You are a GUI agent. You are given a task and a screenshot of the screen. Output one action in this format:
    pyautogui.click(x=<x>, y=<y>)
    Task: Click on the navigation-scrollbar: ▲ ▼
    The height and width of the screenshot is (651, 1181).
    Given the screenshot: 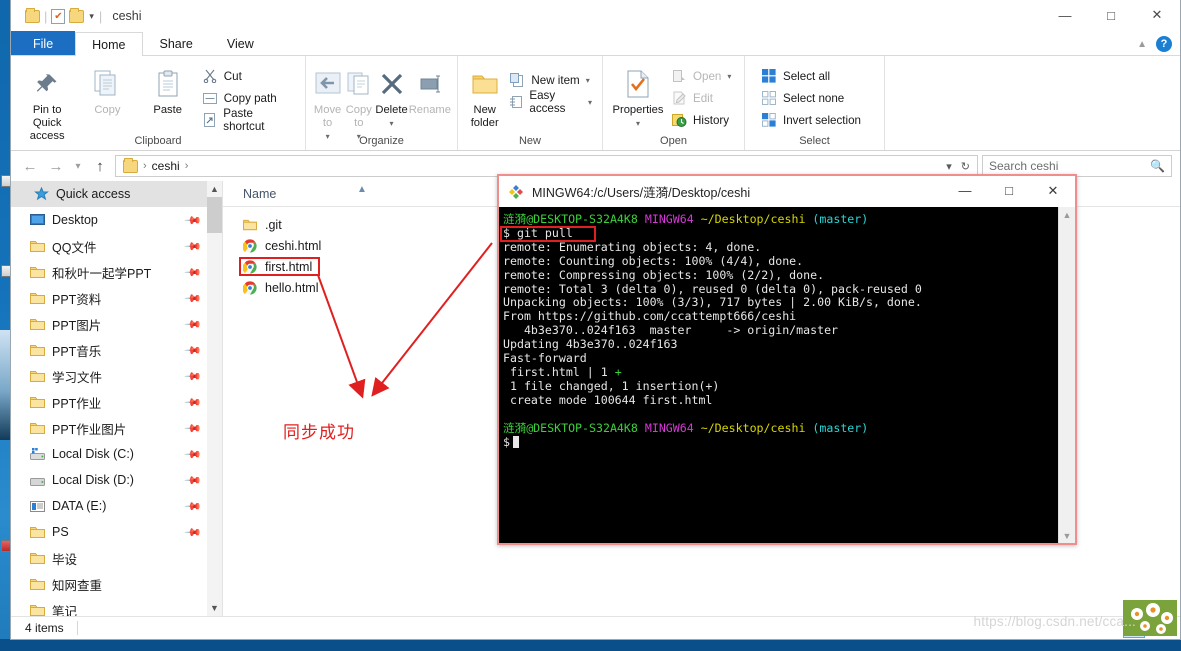 What is the action you would take?
    pyautogui.click(x=214, y=398)
    